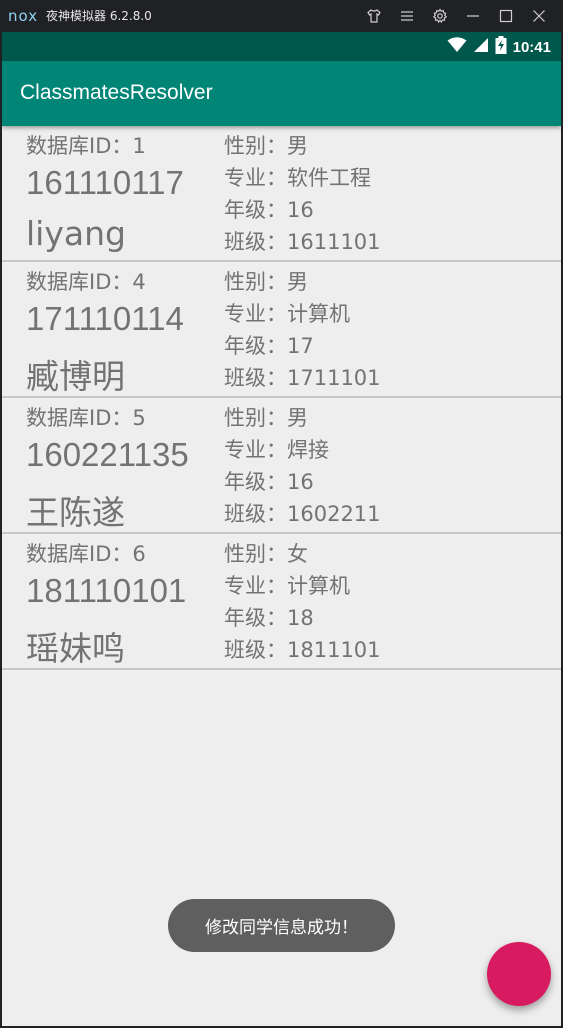 This screenshot has height=1028, width=563. Describe the element at coordinates (99, 16) in the screenshot. I see `emulator-title: 夜神模拟器 6.2.8.0` at that location.